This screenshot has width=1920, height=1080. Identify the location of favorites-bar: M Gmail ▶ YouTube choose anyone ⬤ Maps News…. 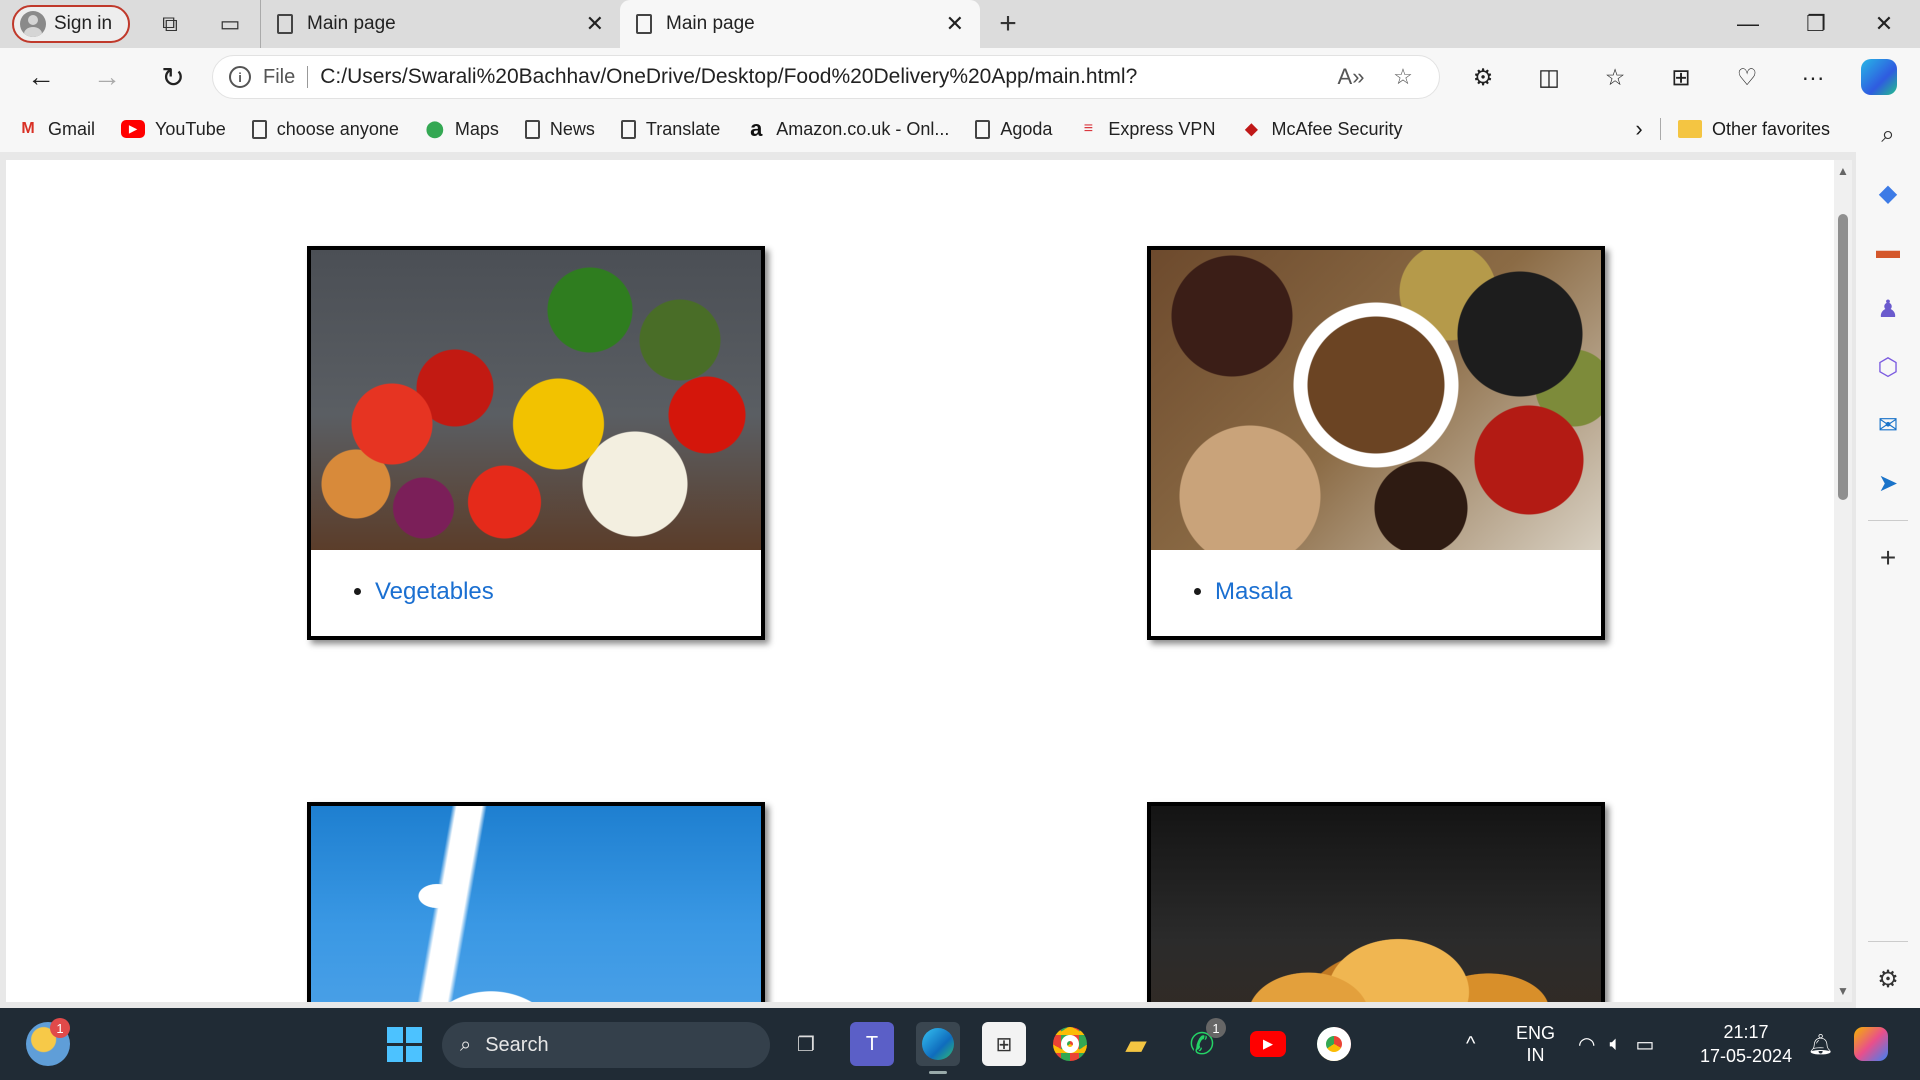
(930, 129).